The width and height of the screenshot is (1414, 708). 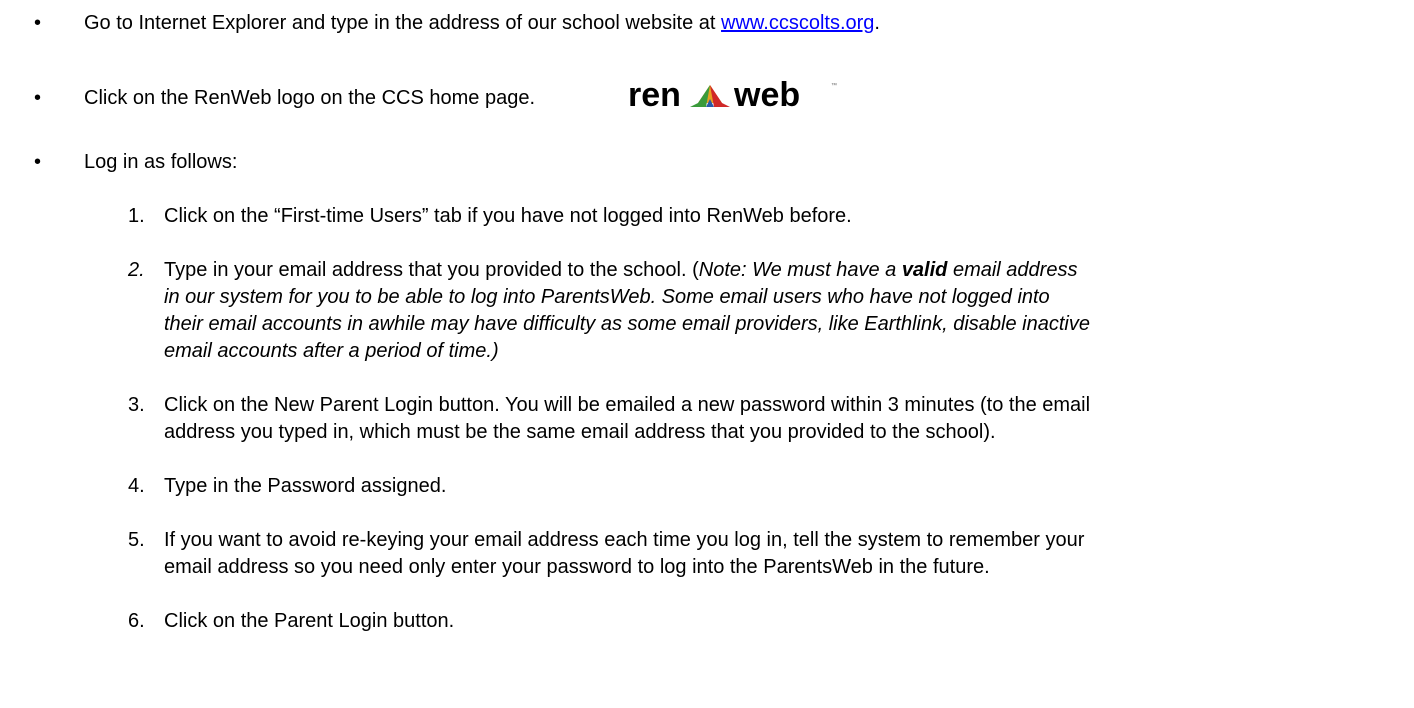 What do you see at coordinates (786, 621) in the screenshot?
I see `step-text: Click on the Parent Login button.` at bounding box center [786, 621].